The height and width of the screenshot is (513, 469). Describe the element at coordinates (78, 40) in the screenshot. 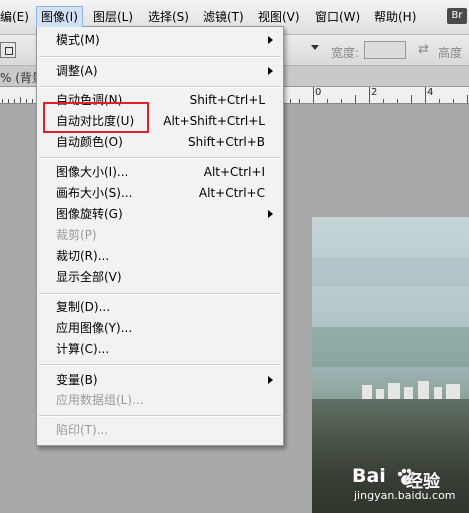

I see `menu-item-label: 模式(M)` at that location.